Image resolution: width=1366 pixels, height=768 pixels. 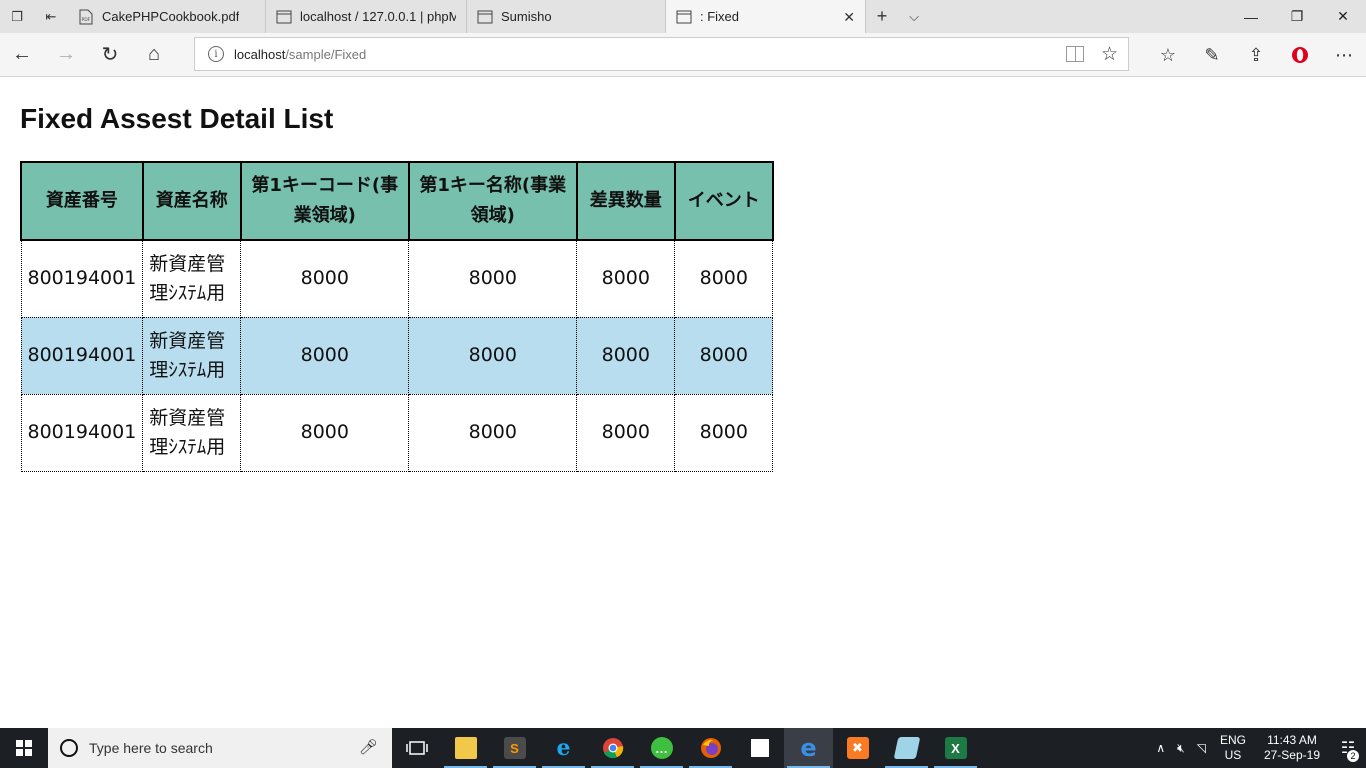 I want to click on clock-date: 27-Sep-19, so click(x=1291, y=755).